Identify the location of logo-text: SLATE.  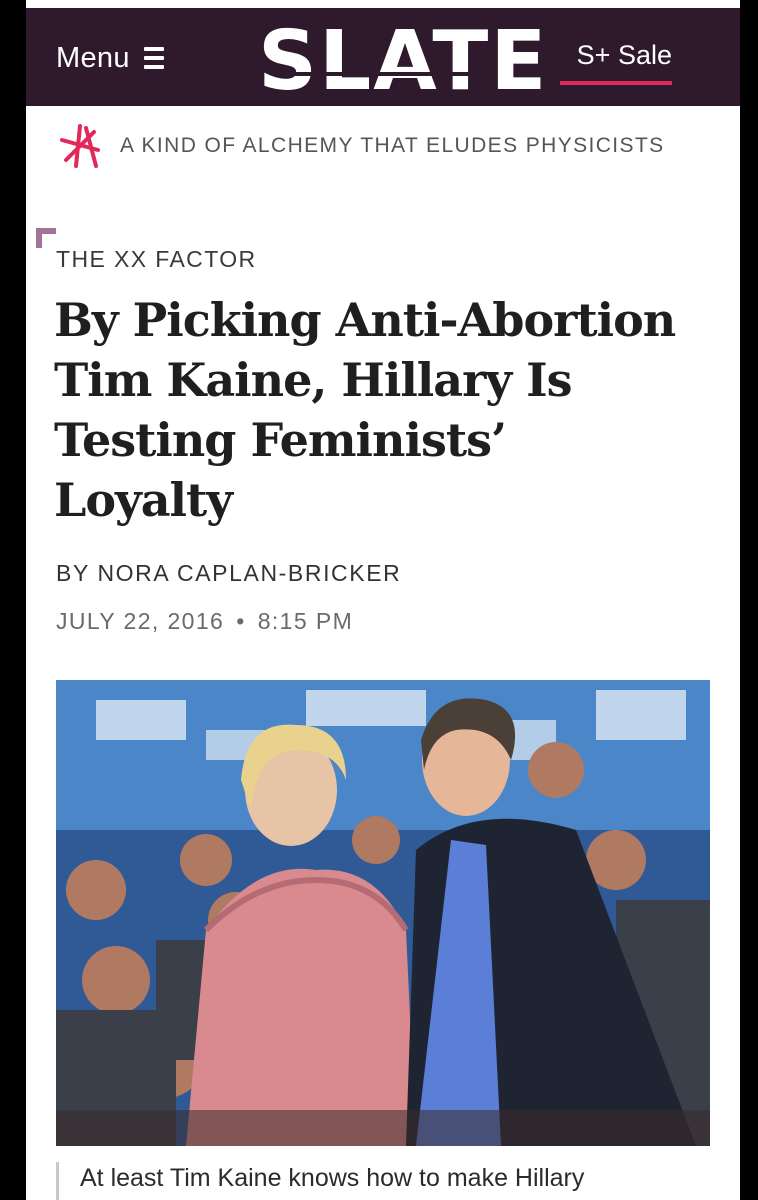
(403, 61).